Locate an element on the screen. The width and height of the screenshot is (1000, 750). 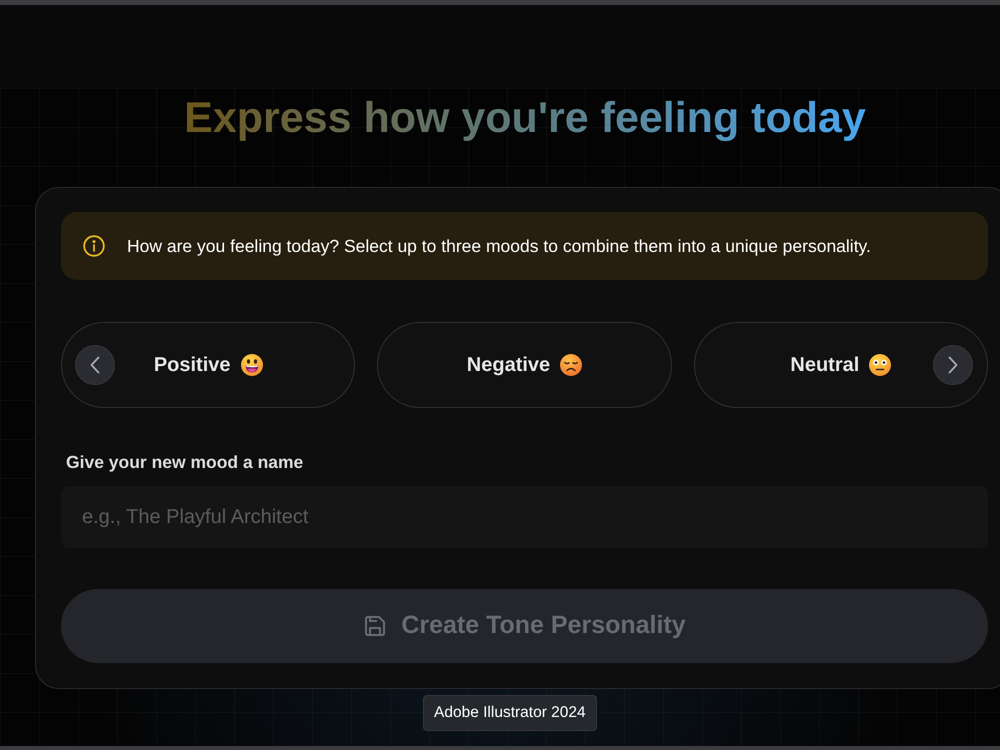
chevron-right-icon is located at coordinates (953, 365).